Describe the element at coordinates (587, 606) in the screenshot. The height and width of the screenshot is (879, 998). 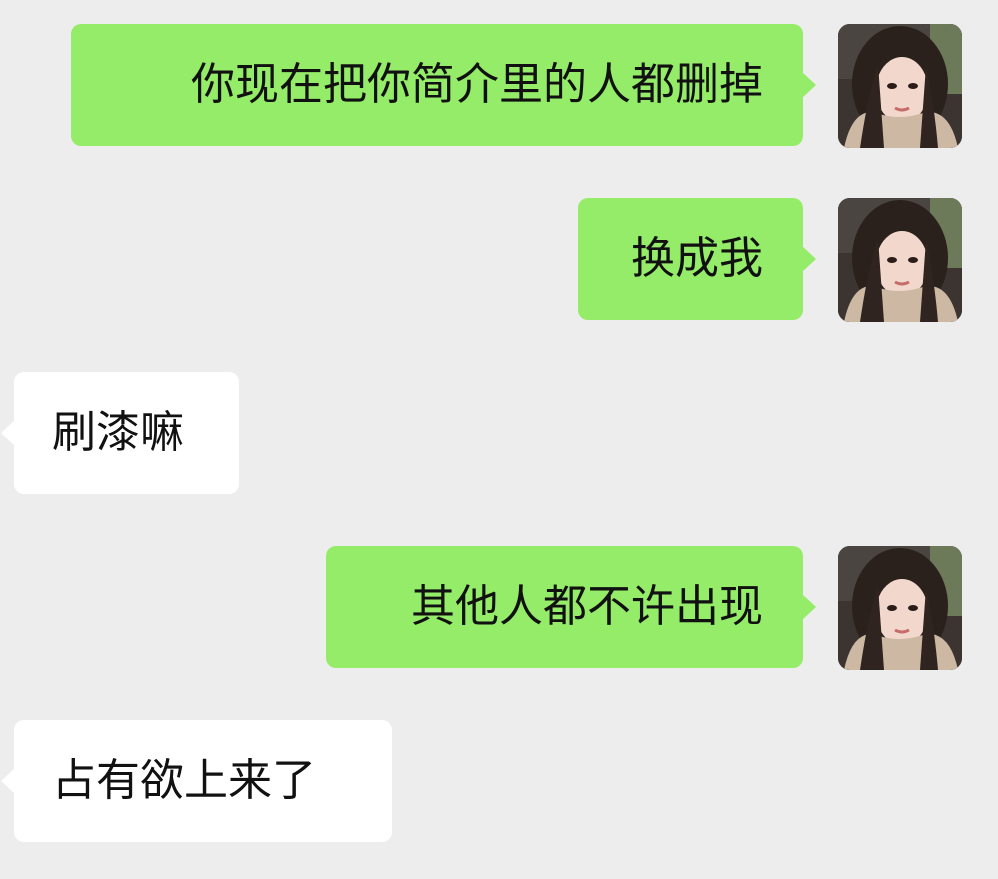
I see `message-text: 其他人都不许出现` at that location.